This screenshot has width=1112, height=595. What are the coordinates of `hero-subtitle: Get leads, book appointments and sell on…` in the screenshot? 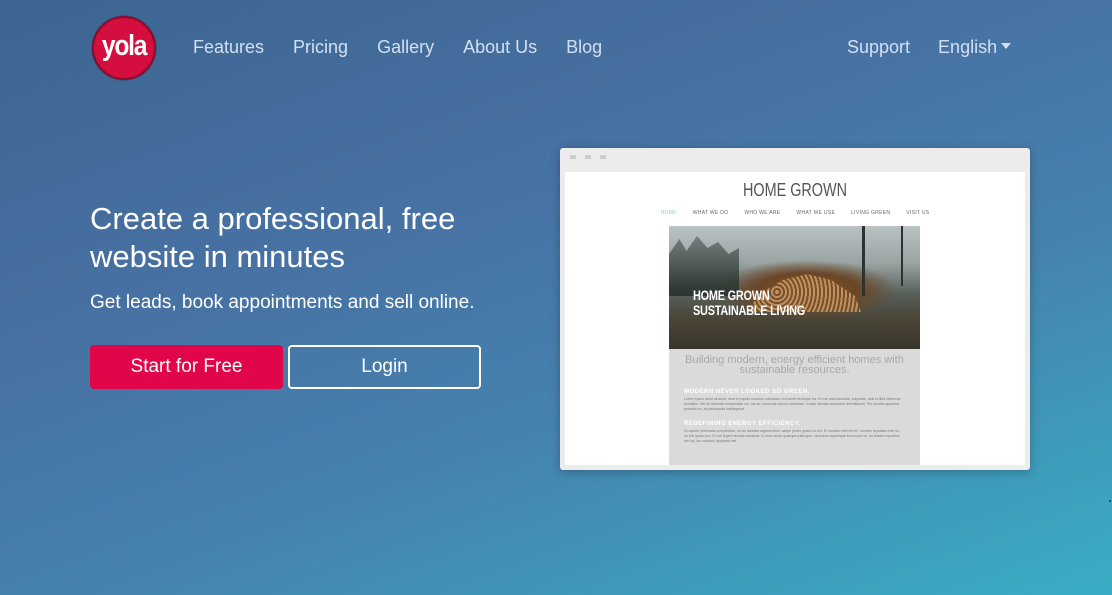 It's located at (282, 302).